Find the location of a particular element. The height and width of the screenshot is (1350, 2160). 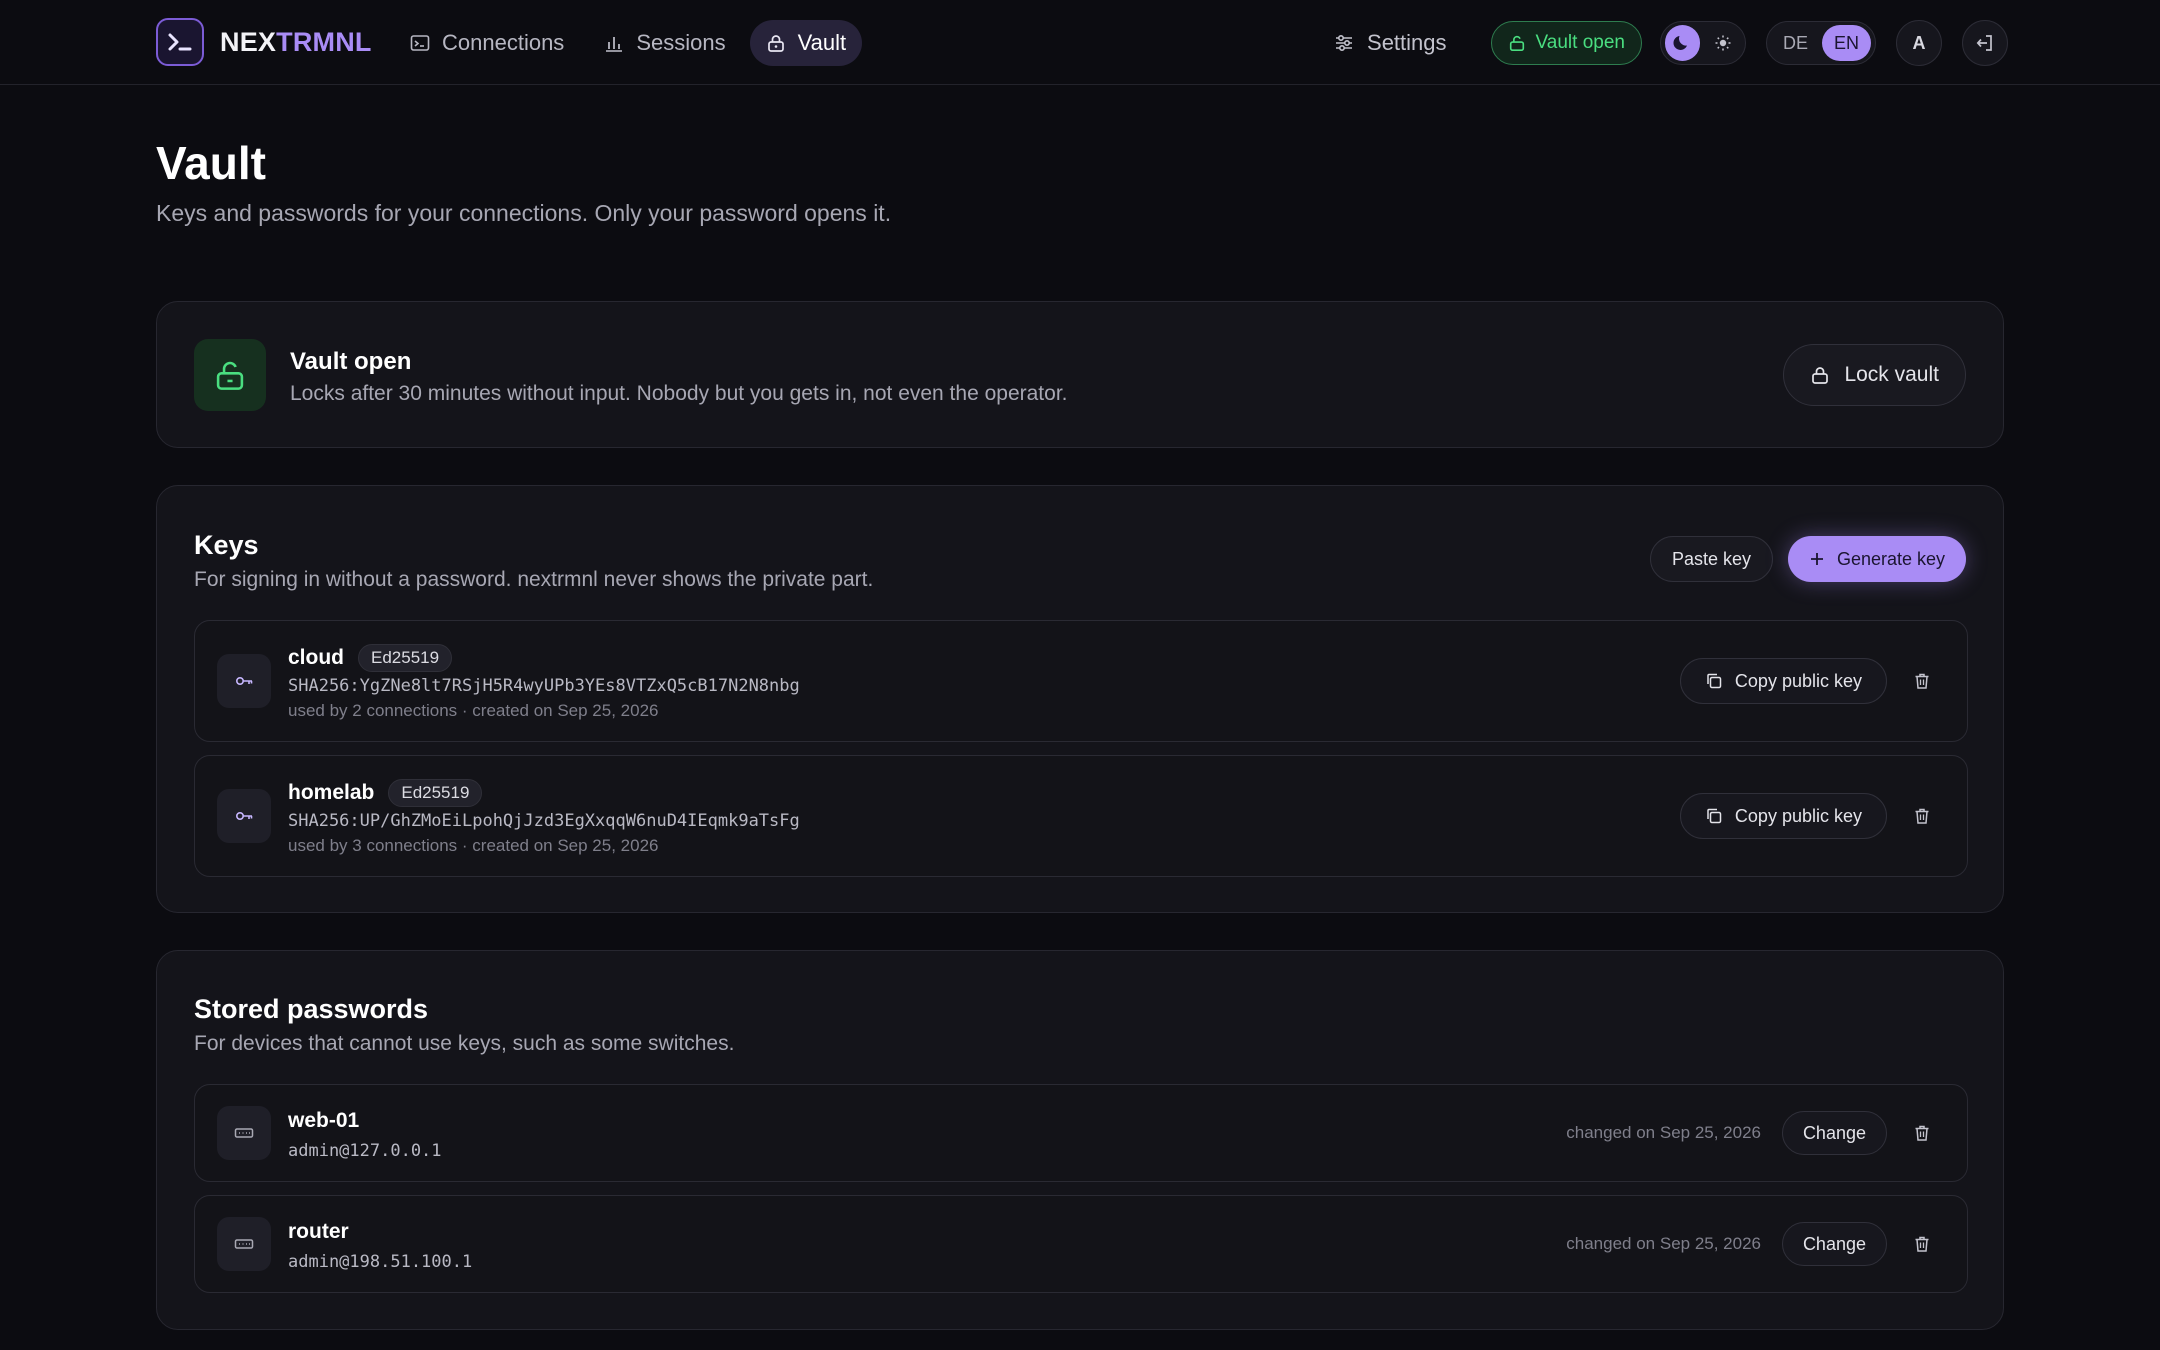

nav-vault: Vault is located at coordinates (806, 43).